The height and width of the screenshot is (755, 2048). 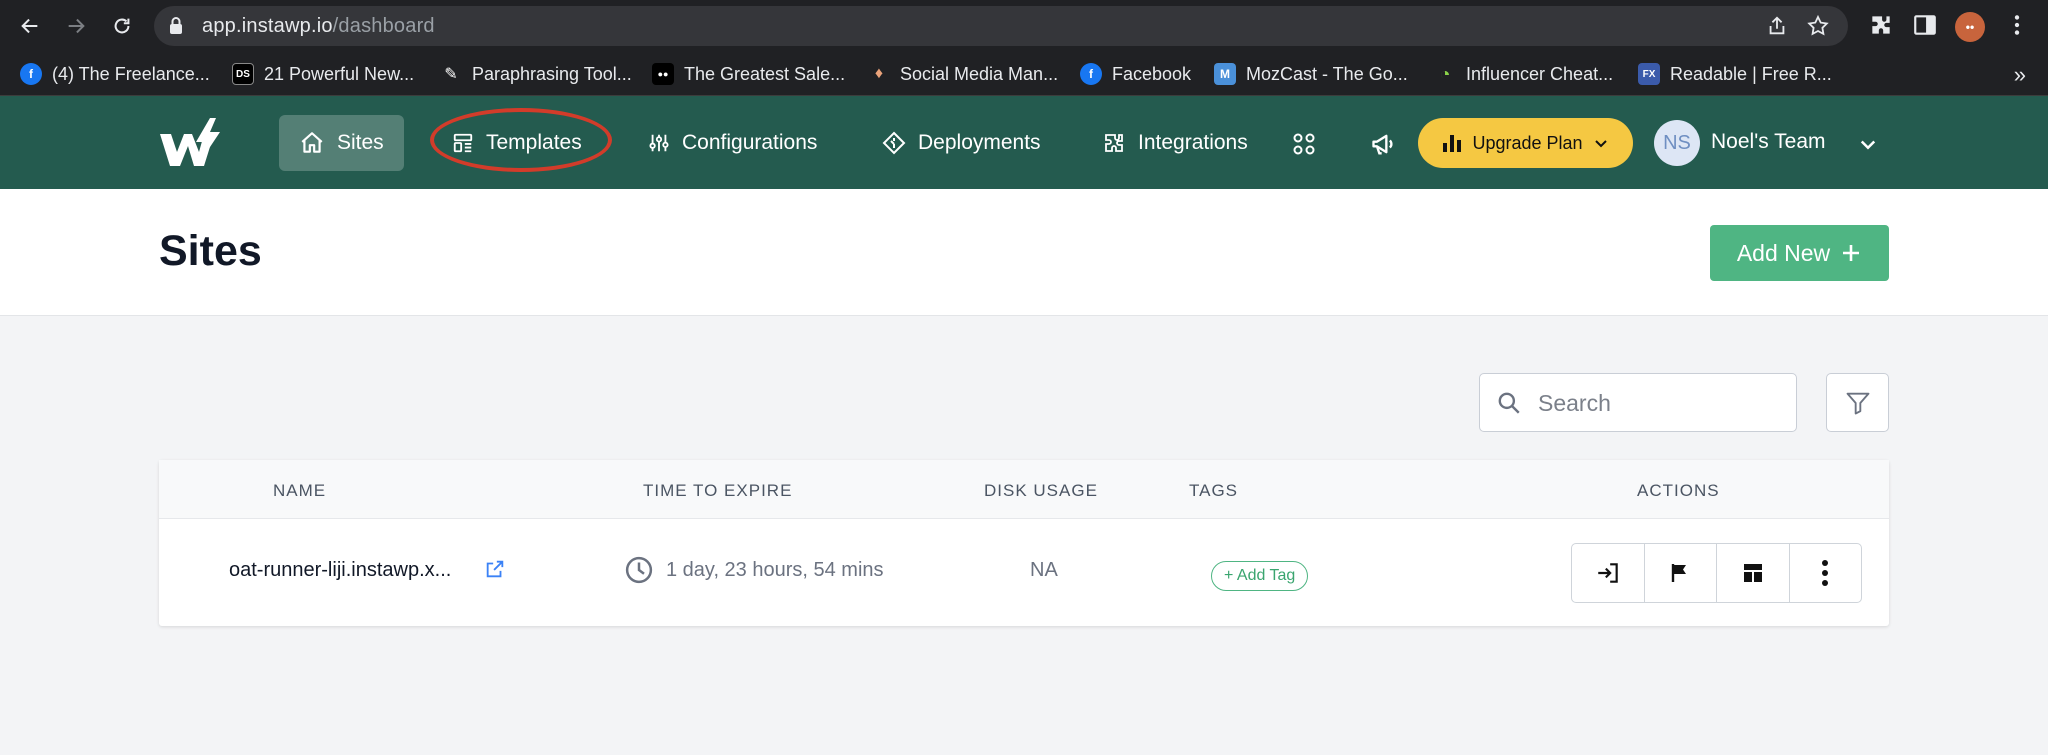 I want to click on login-icon, so click(x=1608, y=573).